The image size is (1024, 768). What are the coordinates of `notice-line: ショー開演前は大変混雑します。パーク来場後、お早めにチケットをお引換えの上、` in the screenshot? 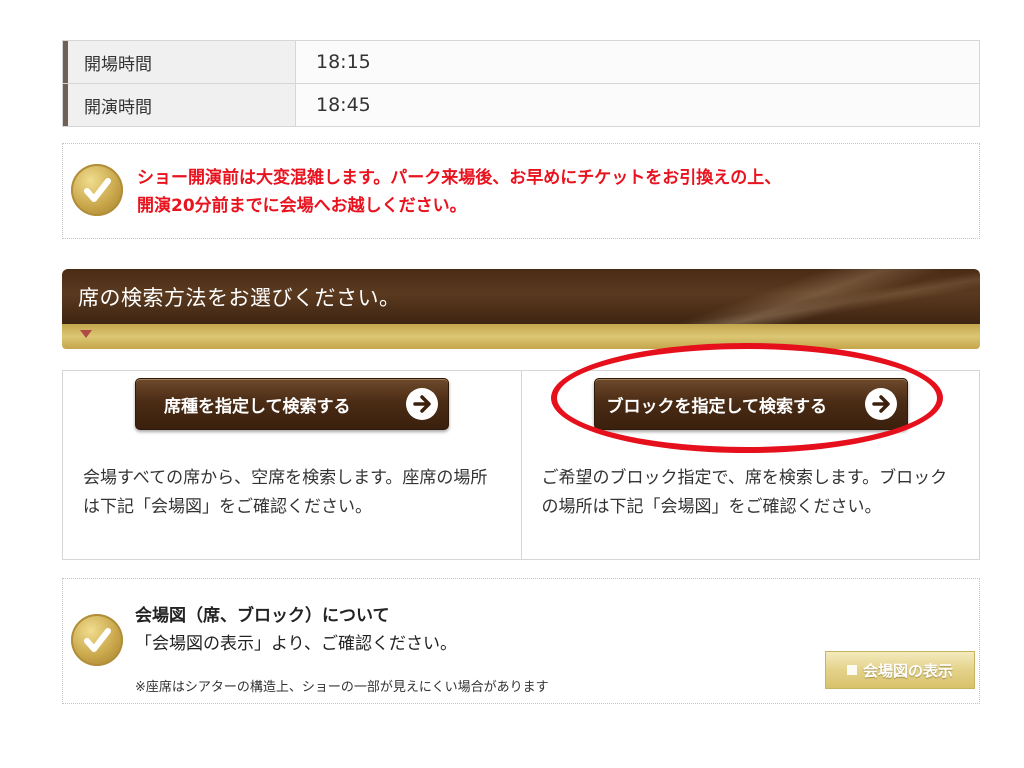 It's located at (459, 178).